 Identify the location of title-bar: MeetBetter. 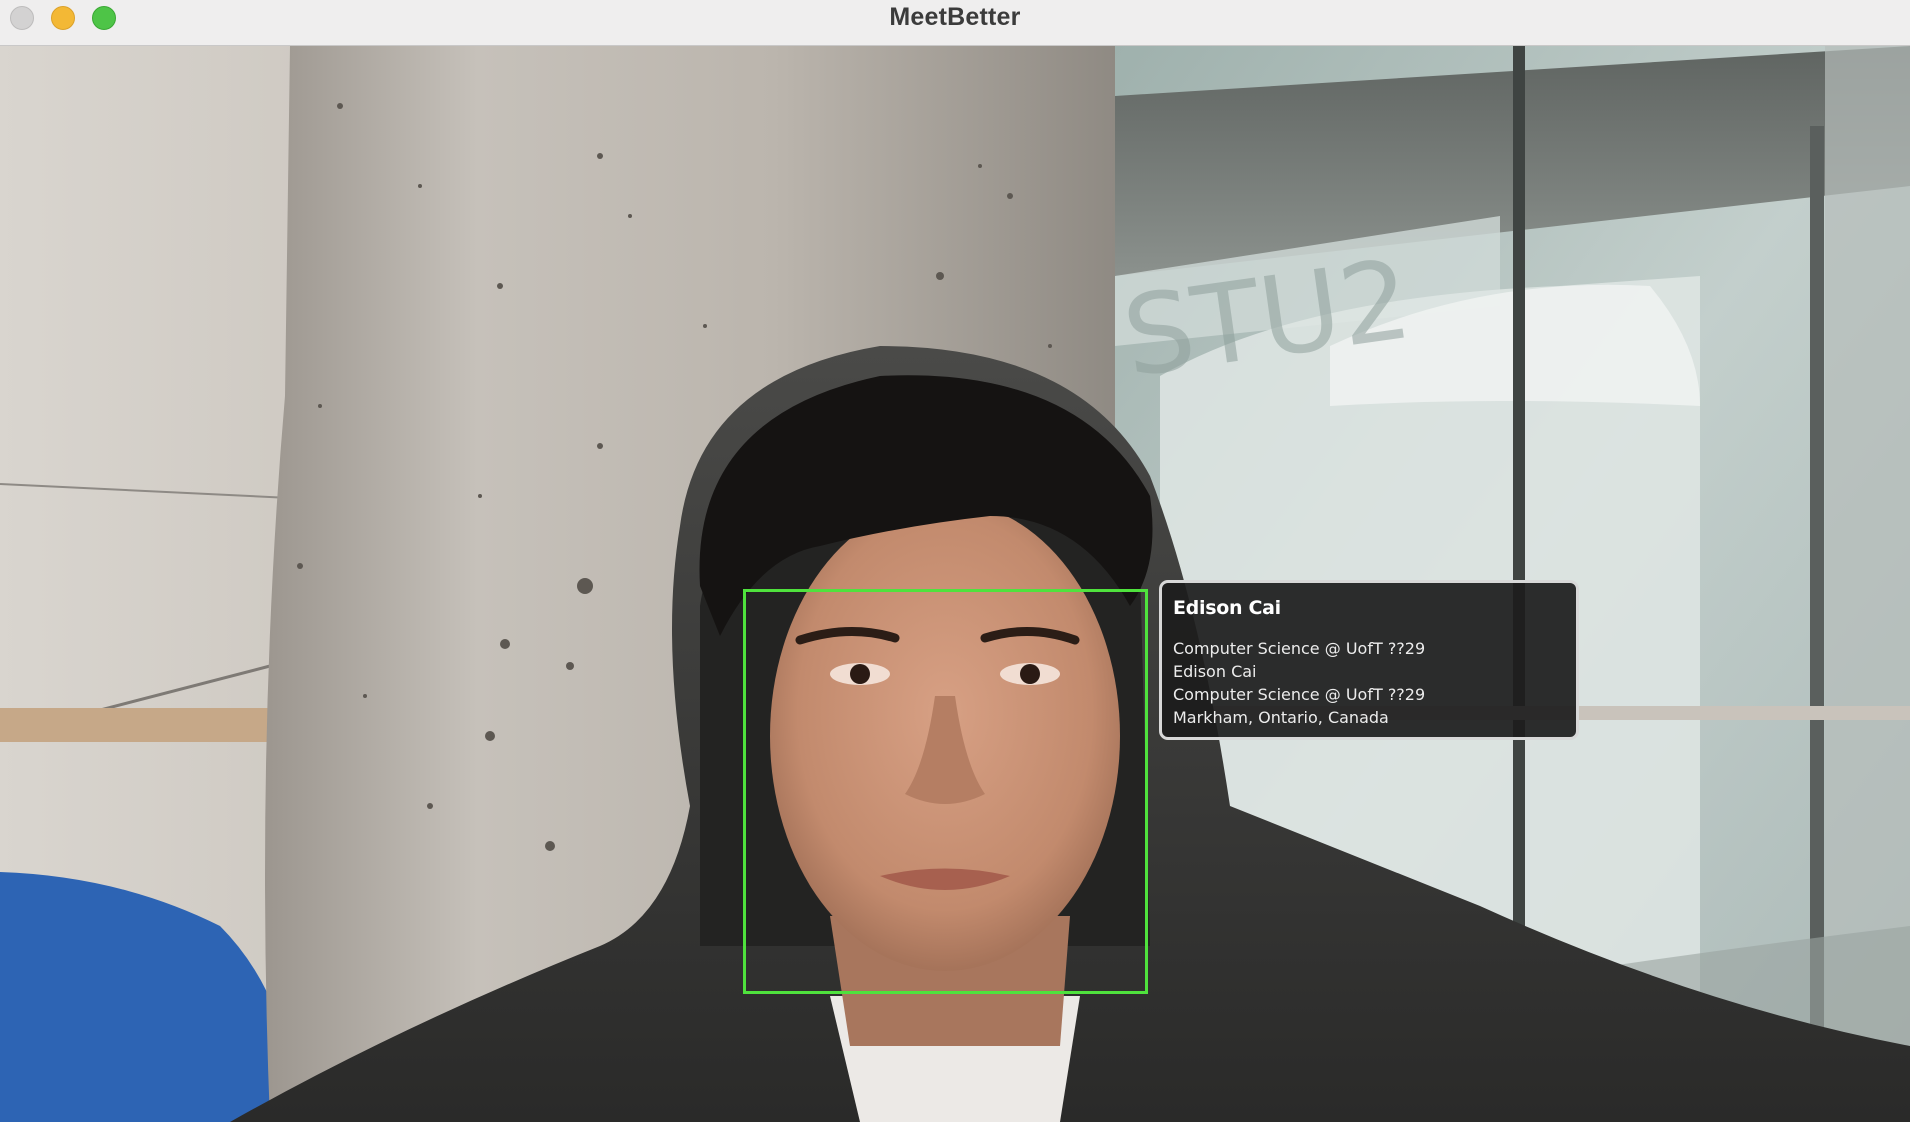
(955, 23).